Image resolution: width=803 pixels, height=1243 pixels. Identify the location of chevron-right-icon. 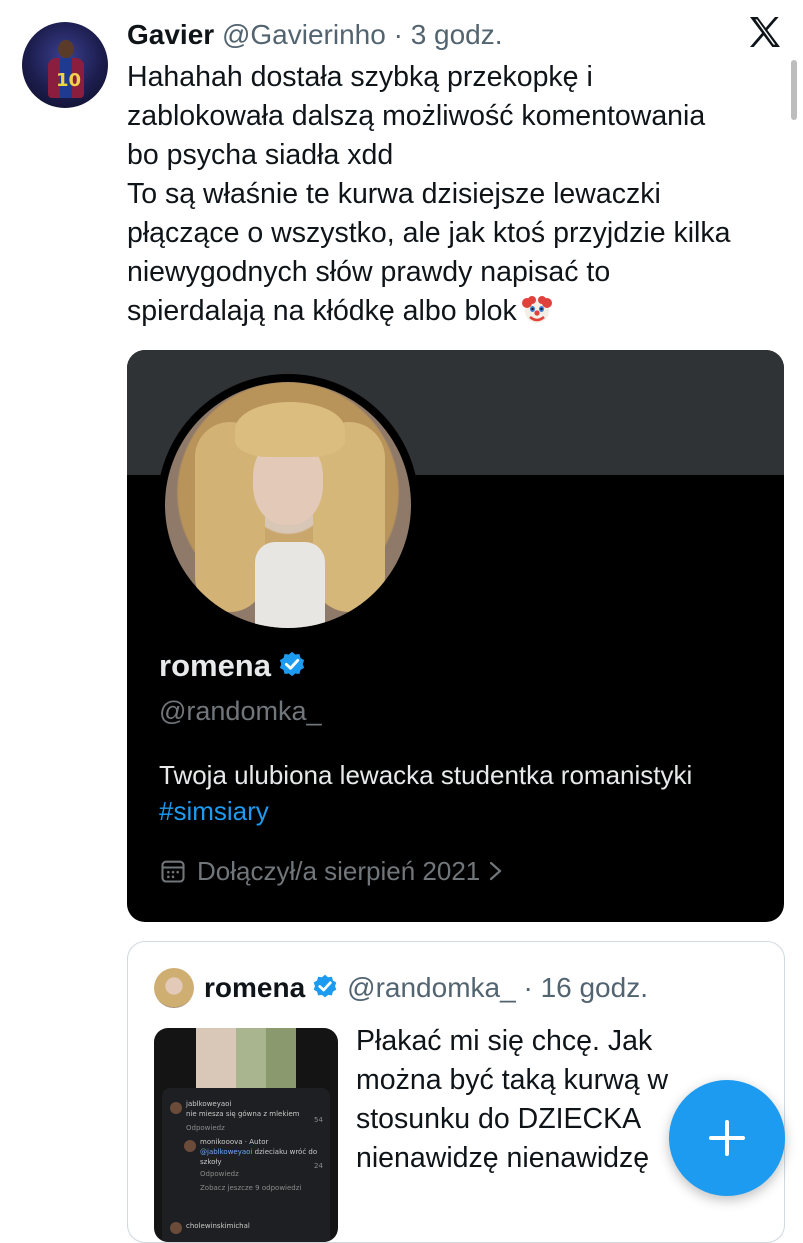
(496, 871).